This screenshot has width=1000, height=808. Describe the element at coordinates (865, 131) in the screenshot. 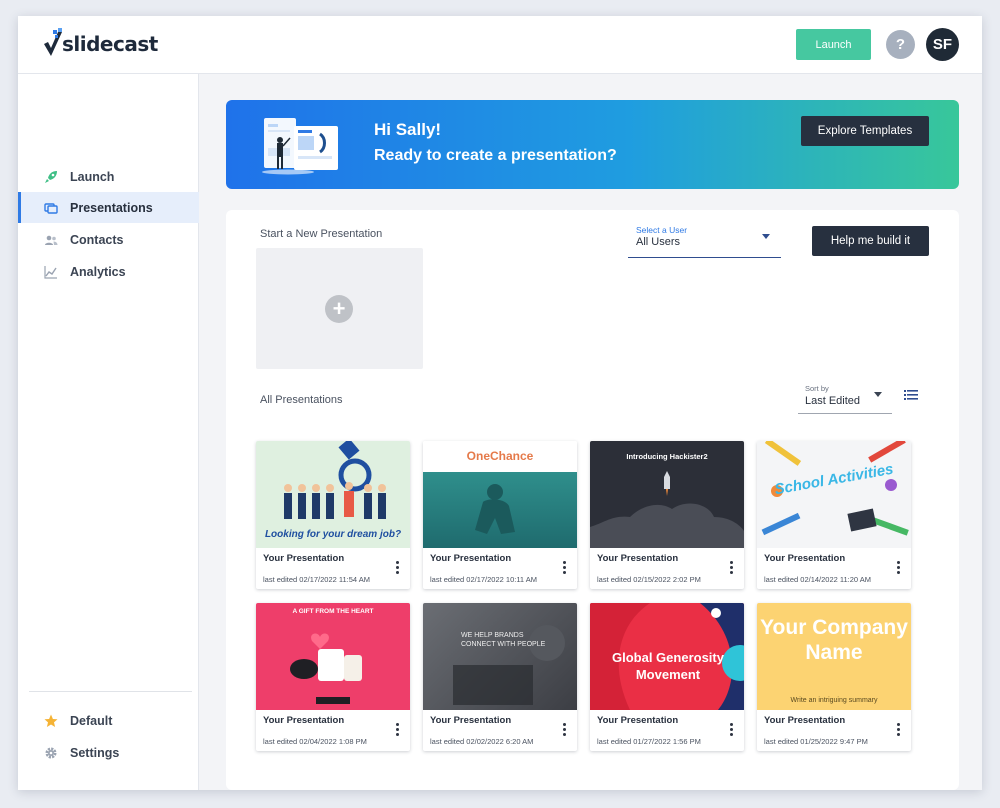

I see `explore-templates-button: Explore Templates` at that location.